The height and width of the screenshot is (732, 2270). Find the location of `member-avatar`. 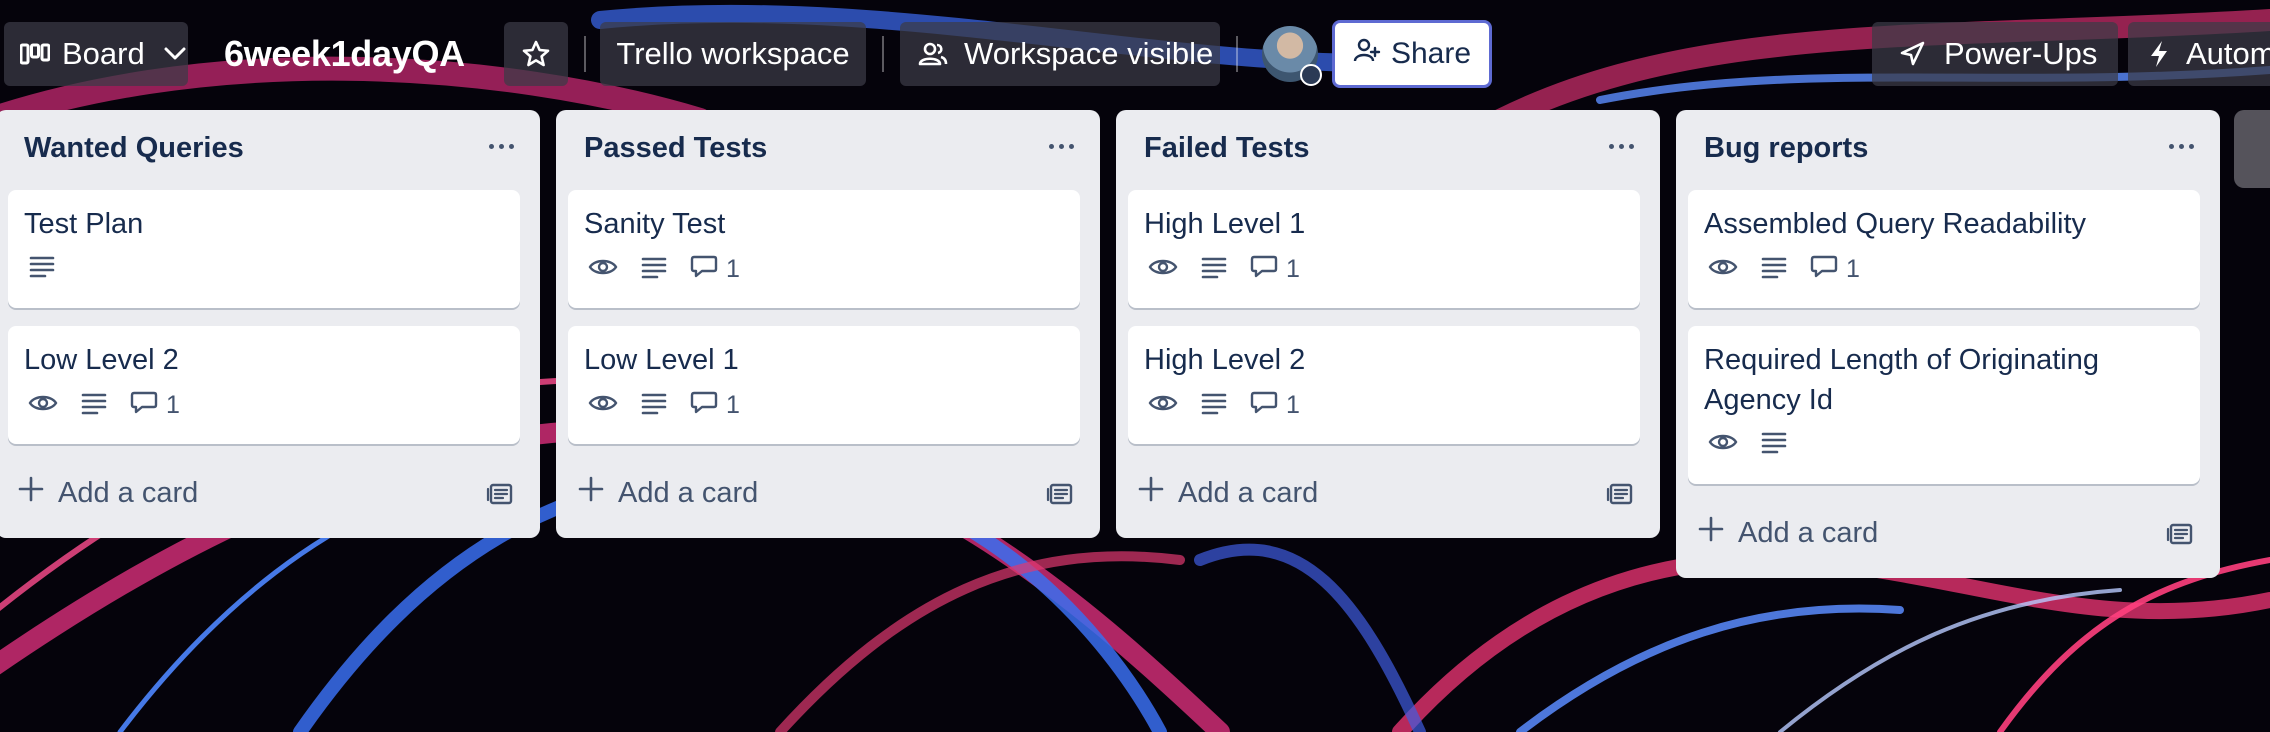

member-avatar is located at coordinates (1292, 56).